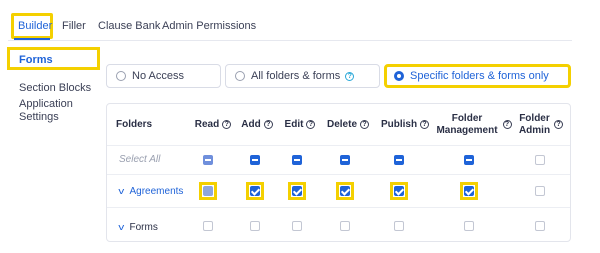 The height and width of the screenshot is (253, 600). What do you see at coordinates (399, 226) in the screenshot?
I see `checkbox-forms-publish` at bounding box center [399, 226].